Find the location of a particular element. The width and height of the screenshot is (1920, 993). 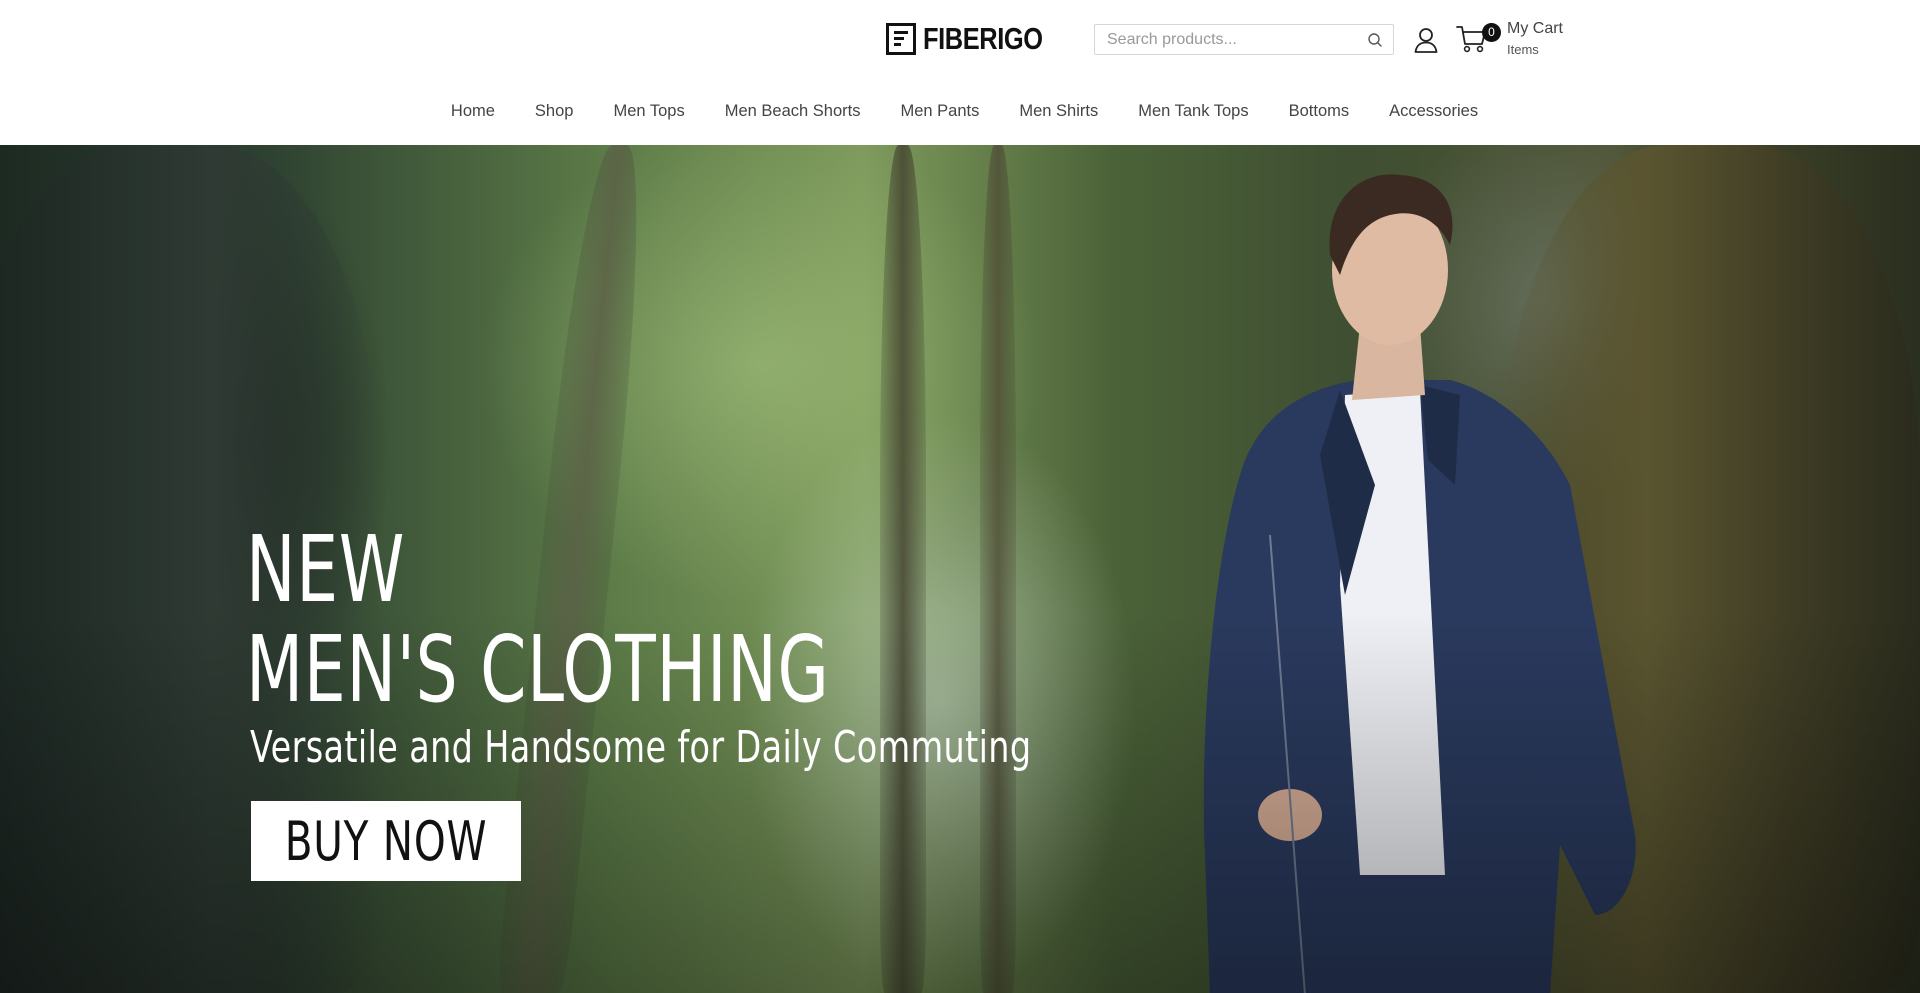

cart-count-badge: 0 is located at coordinates (1491, 32).